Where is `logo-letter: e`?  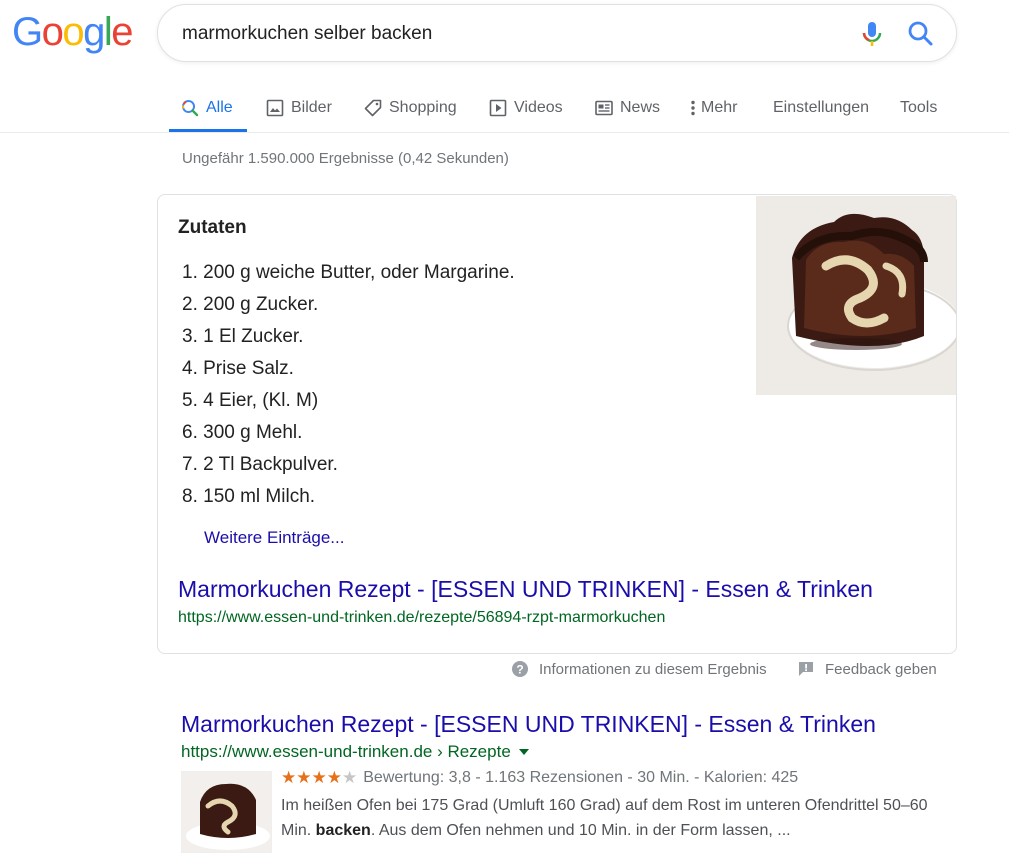 logo-letter: e is located at coordinates (122, 32).